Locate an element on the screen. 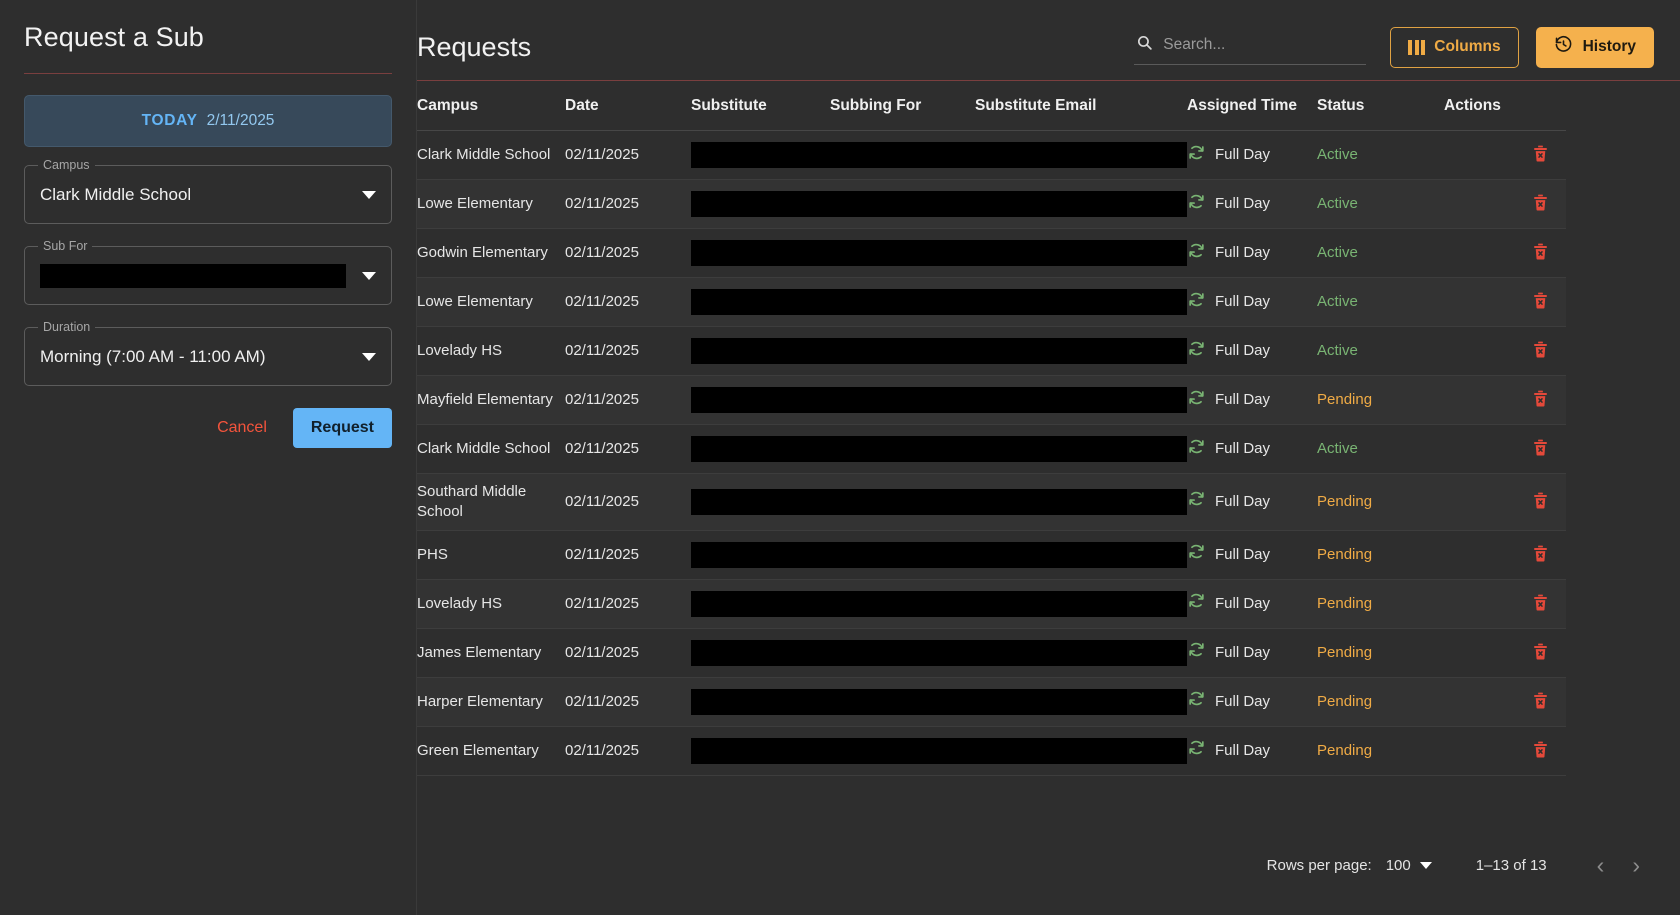 Image resolution: width=1680 pixels, height=915 pixels. history-icon is located at coordinates (1563, 47).